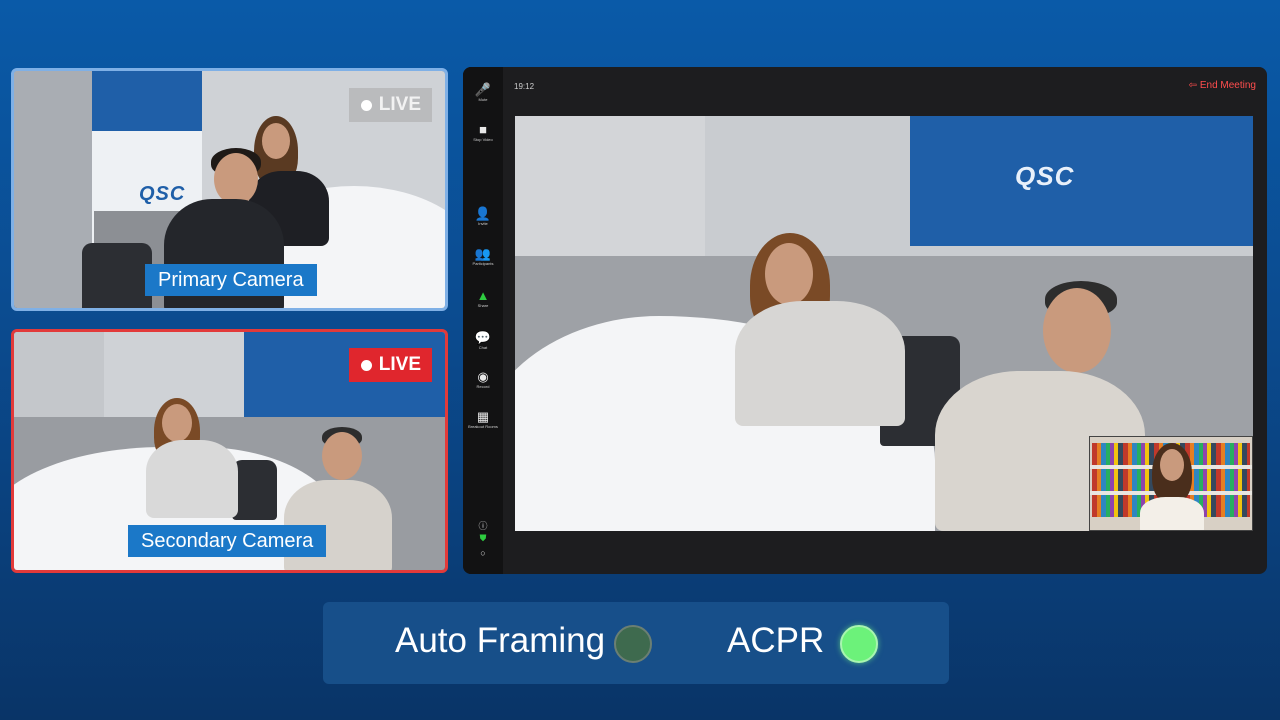 The height and width of the screenshot is (720, 1280). What do you see at coordinates (483, 213) in the screenshot?
I see `add-user-icon: 👤` at bounding box center [483, 213].